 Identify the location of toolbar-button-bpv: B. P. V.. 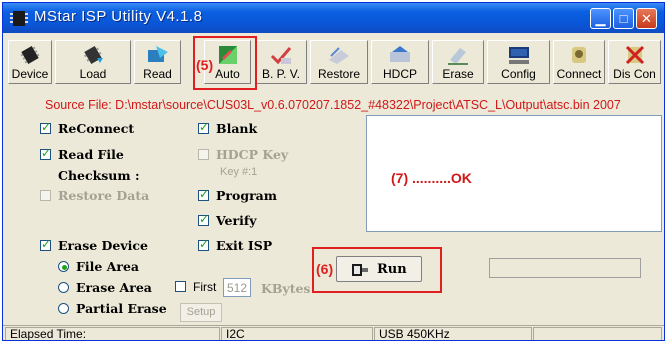
(281, 62).